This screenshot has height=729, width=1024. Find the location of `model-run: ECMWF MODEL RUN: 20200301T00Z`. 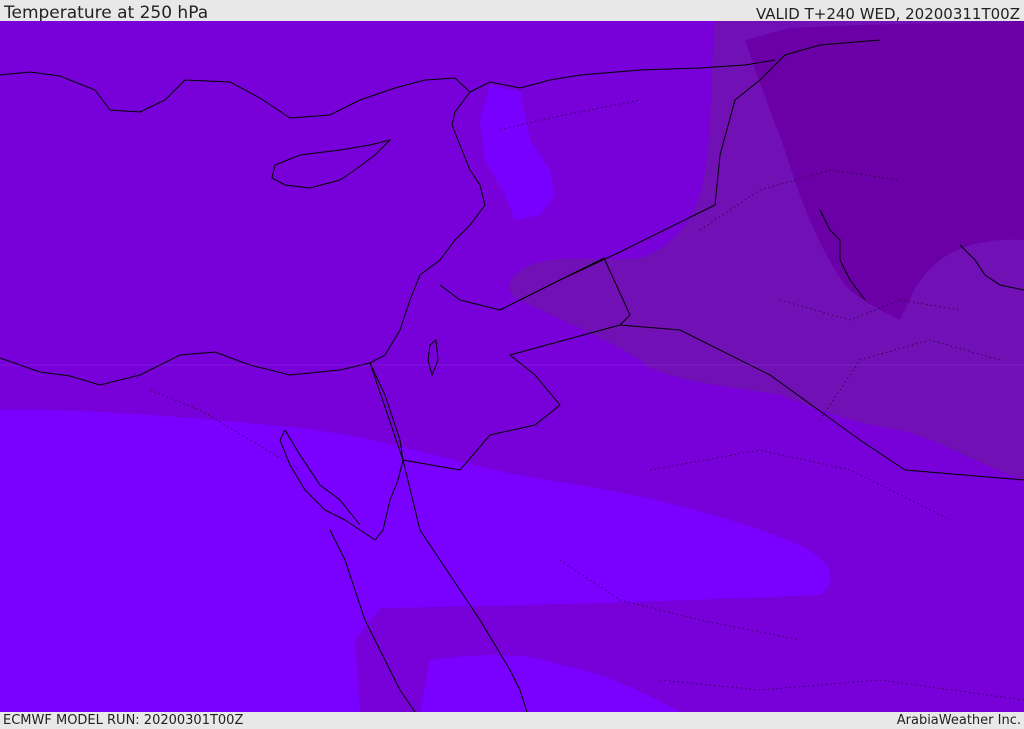

model-run: ECMWF MODEL RUN: 20200301T00Z is located at coordinates (123, 720).